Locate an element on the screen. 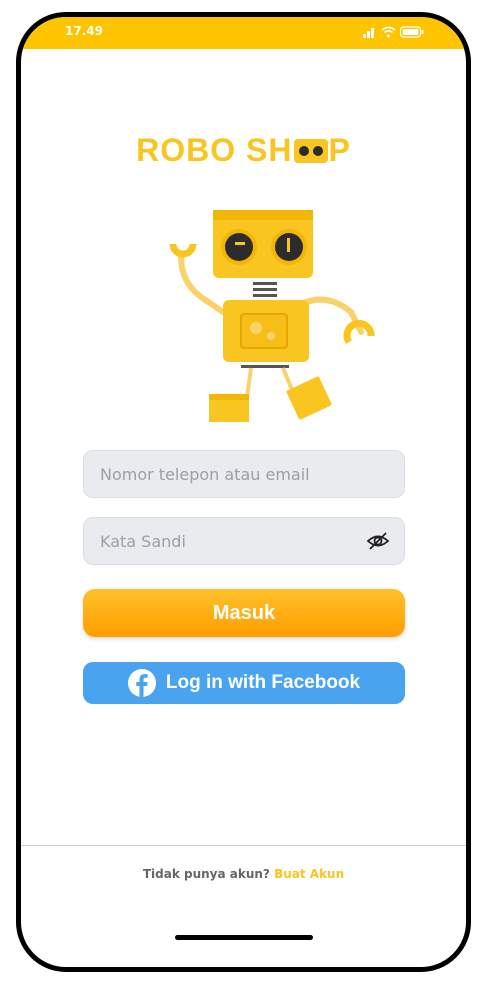 This screenshot has height=983, width=489. login-button: Masuk is located at coordinates (244, 613).